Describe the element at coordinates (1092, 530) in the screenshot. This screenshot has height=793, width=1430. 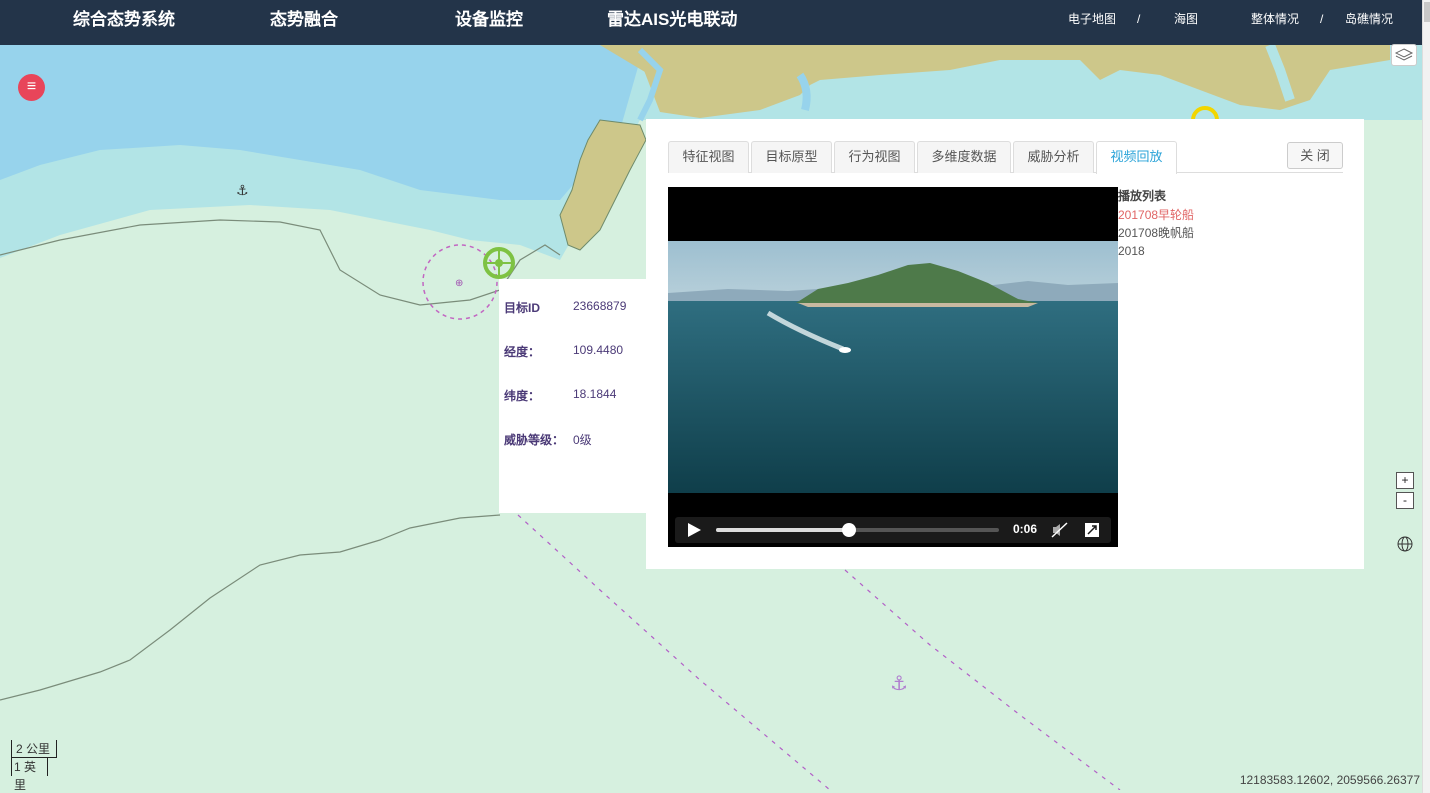
I see `fullscreen-icon` at that location.